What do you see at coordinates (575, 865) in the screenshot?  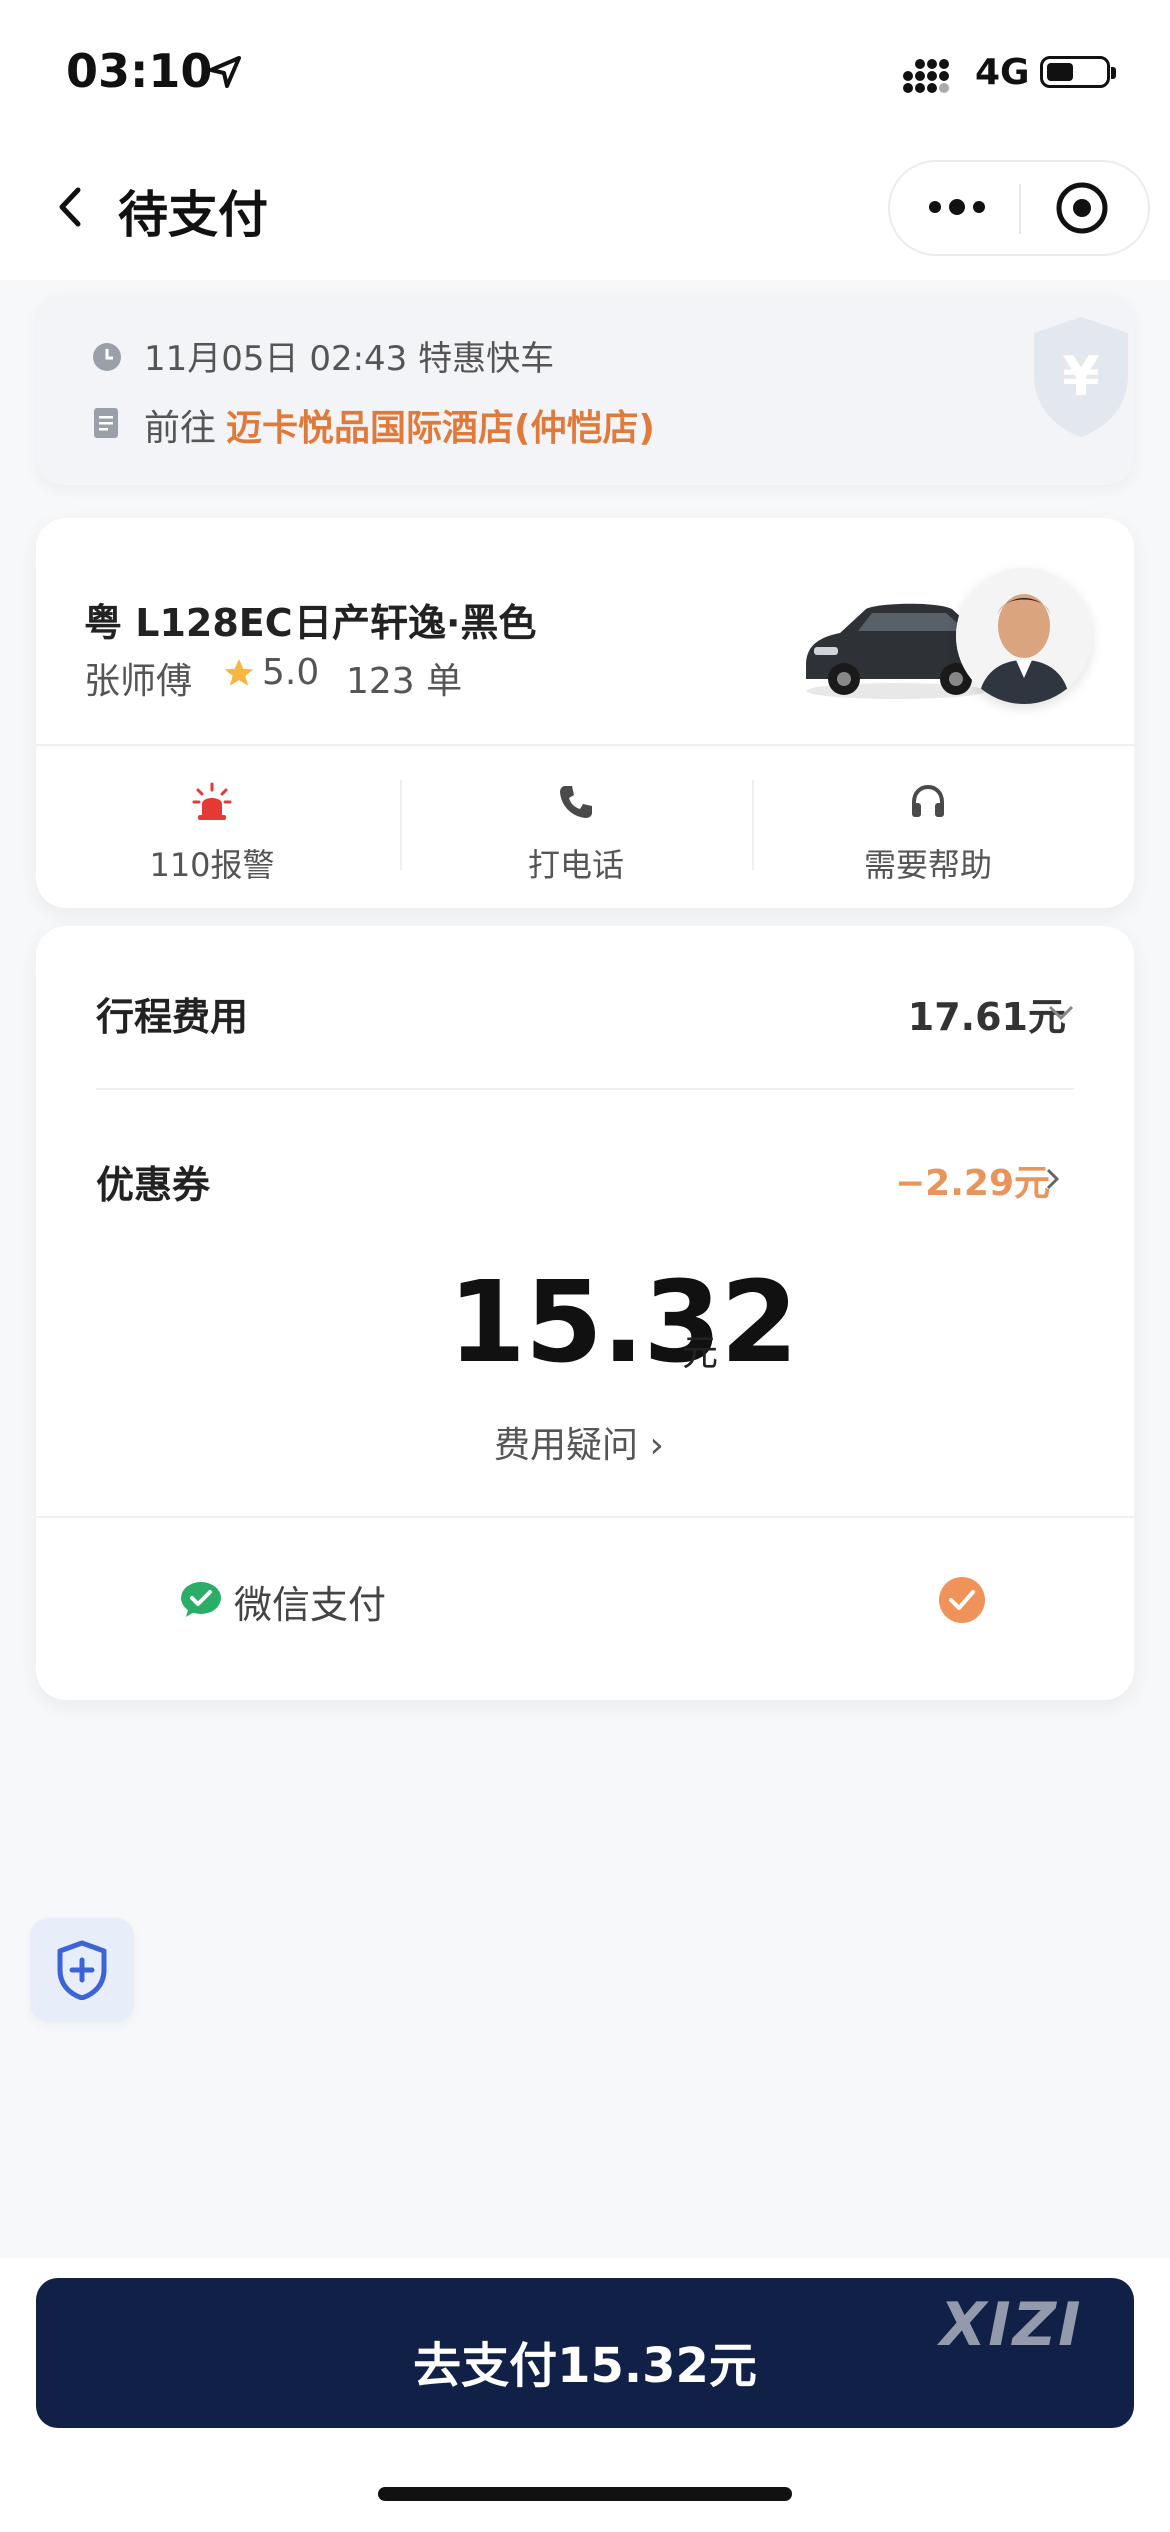 I see `call-label: 打电话` at bounding box center [575, 865].